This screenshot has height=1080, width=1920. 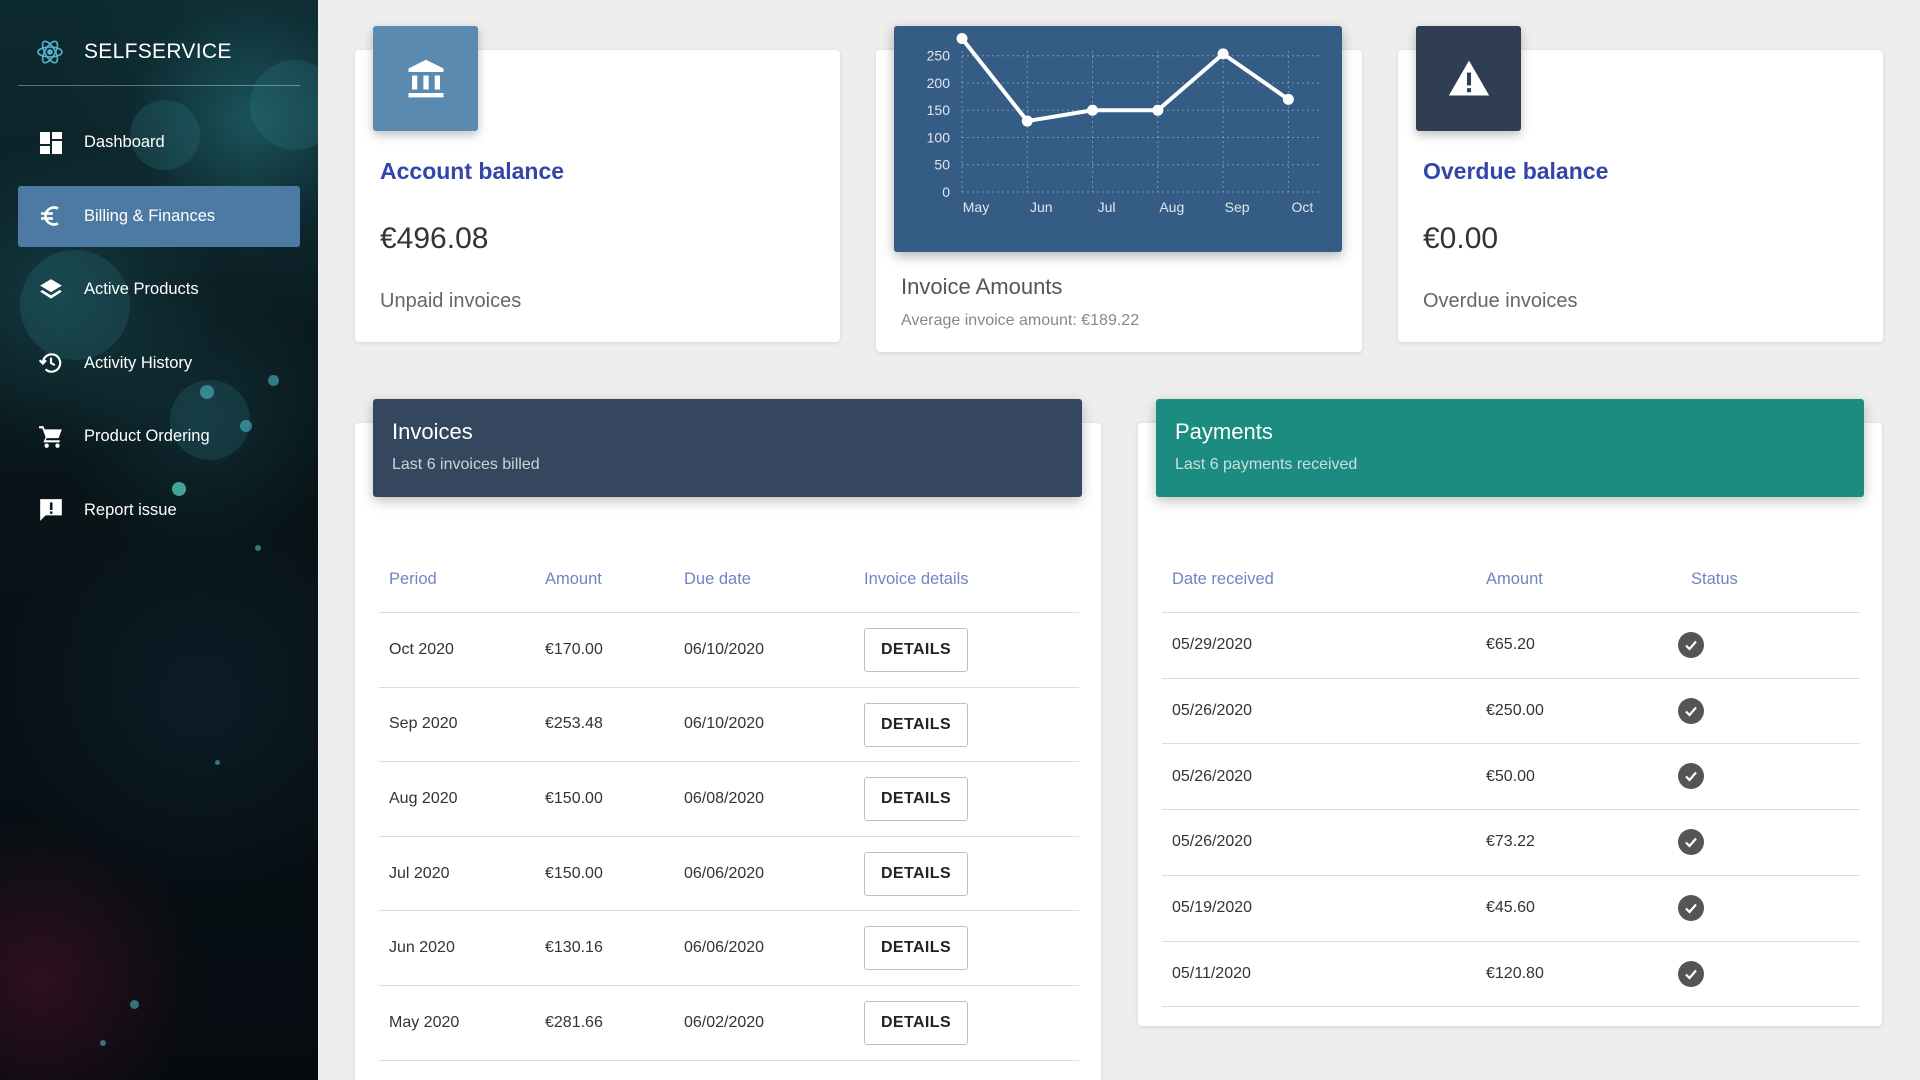 What do you see at coordinates (51, 143) in the screenshot?
I see `dashboard-icon` at bounding box center [51, 143].